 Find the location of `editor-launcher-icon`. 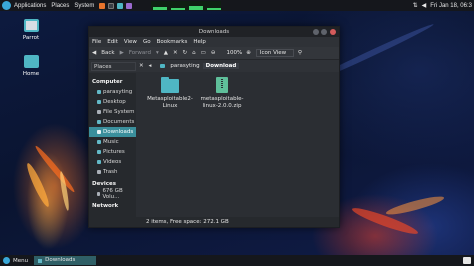

editor-launcher-icon is located at coordinates (129, 5).